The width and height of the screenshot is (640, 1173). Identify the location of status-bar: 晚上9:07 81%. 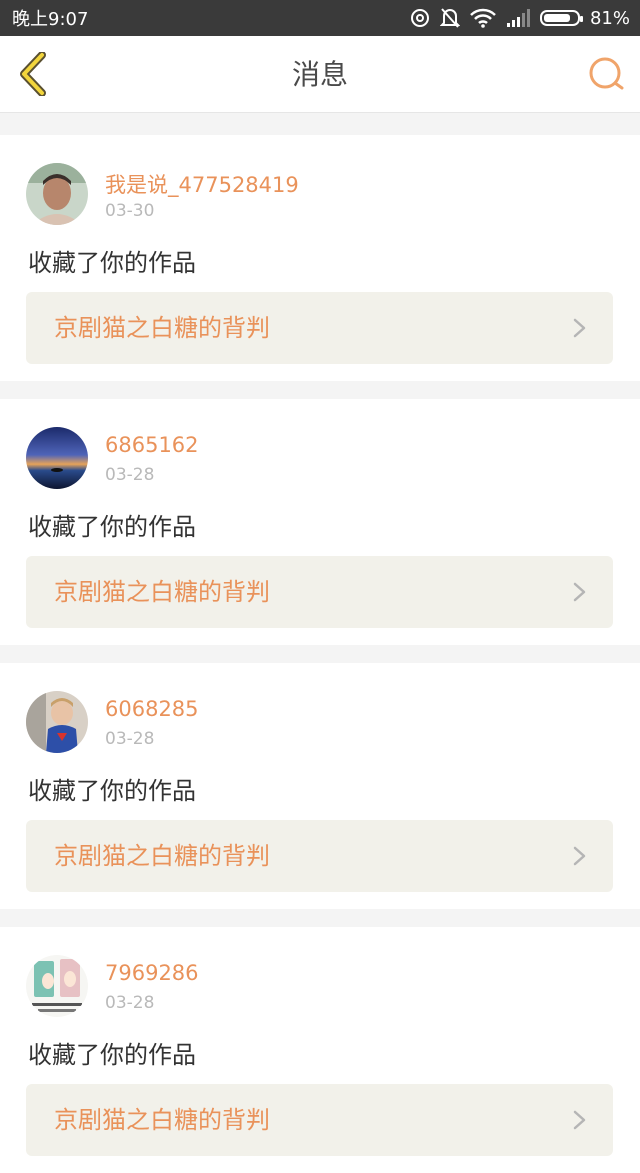
(320, 18).